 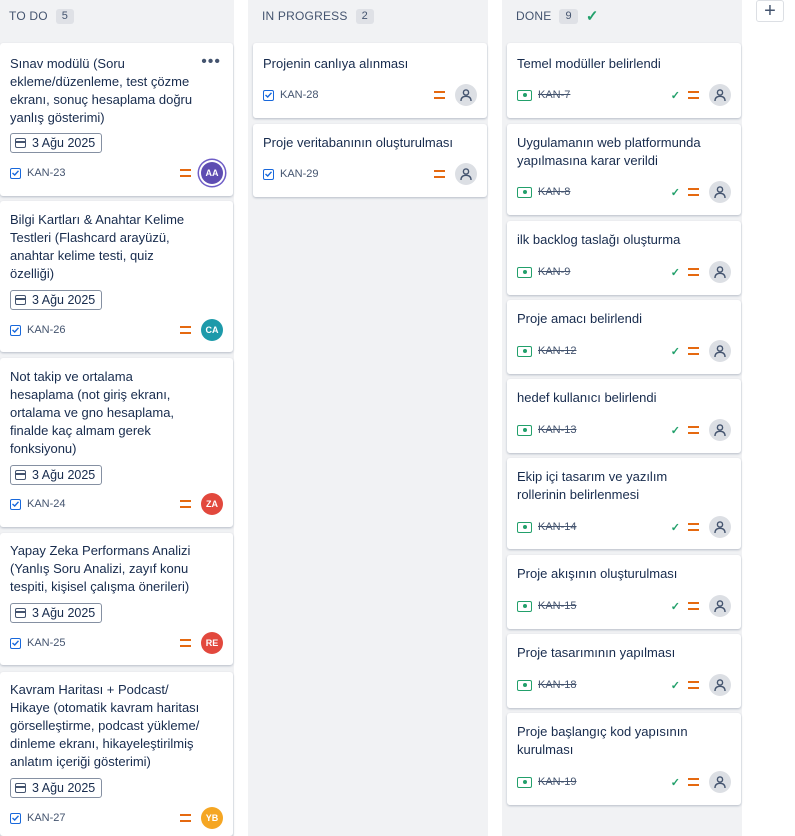 I want to click on issue-key: KAN-8, so click(x=554, y=192).